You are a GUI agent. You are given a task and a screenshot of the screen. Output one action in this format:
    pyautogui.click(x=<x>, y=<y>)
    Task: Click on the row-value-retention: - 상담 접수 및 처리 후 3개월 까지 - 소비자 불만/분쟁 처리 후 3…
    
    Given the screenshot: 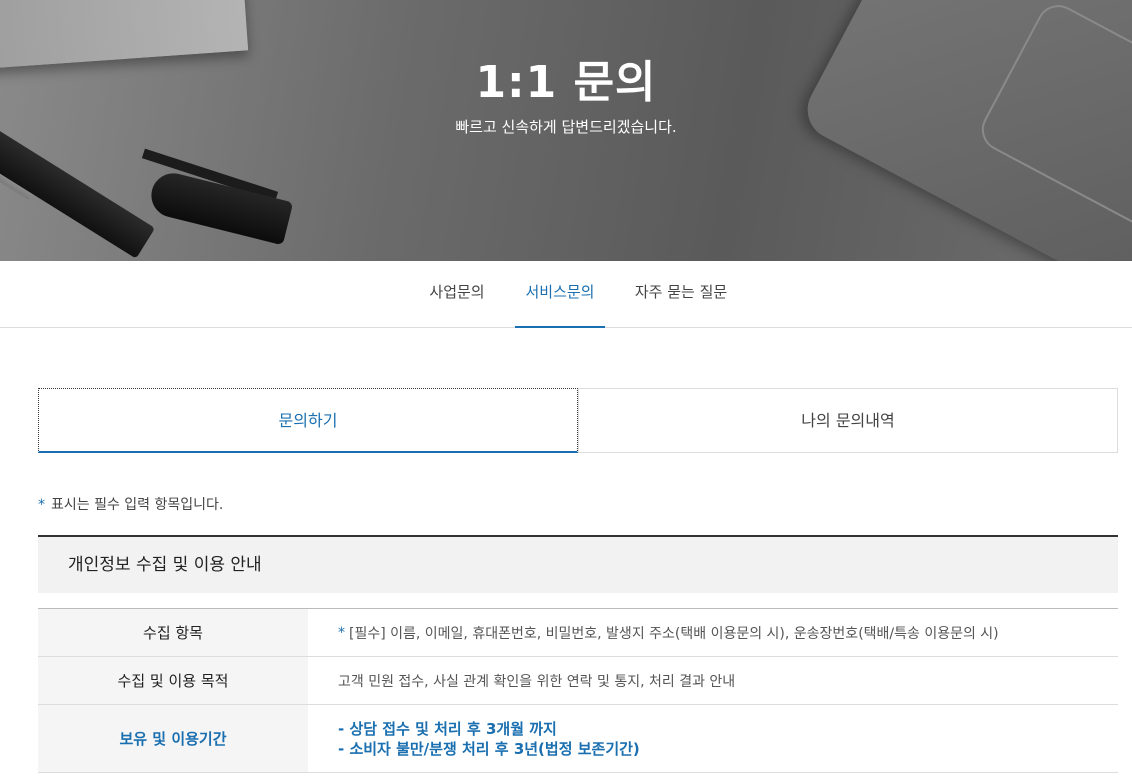 What is the action you would take?
    pyautogui.click(x=713, y=738)
    